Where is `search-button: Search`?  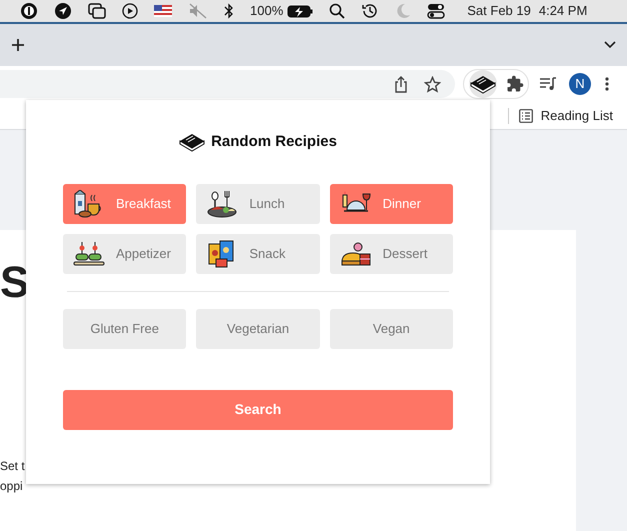 search-button: Search is located at coordinates (258, 410).